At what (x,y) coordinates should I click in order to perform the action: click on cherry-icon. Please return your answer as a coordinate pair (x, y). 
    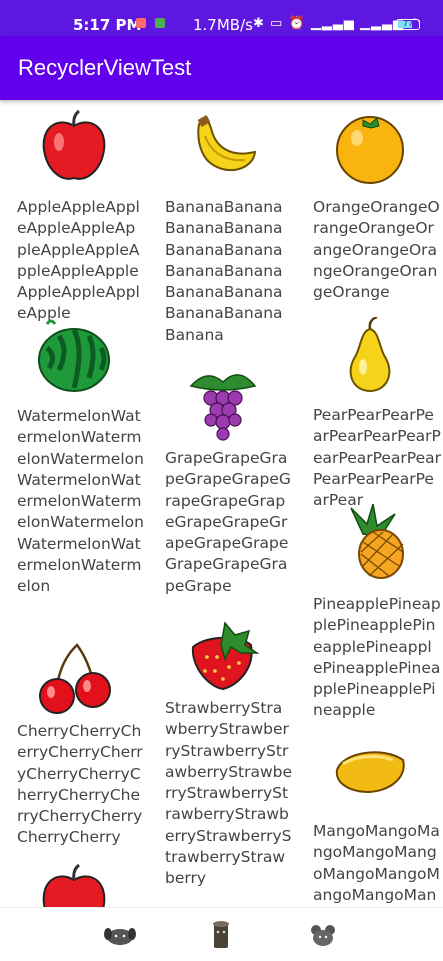
    Looking at the image, I should click on (74, 677).